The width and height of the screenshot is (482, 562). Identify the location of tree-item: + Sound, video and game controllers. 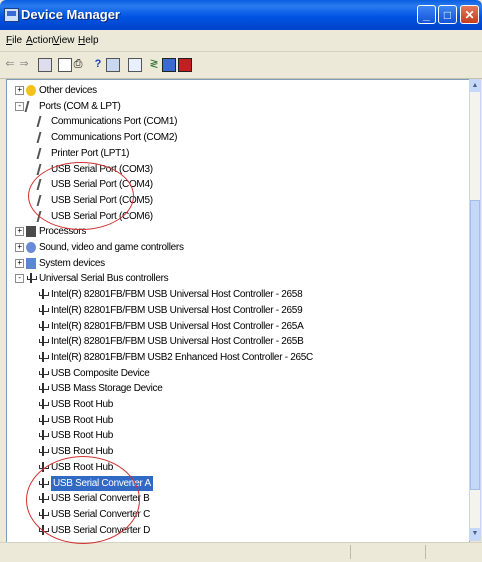
(237, 247).